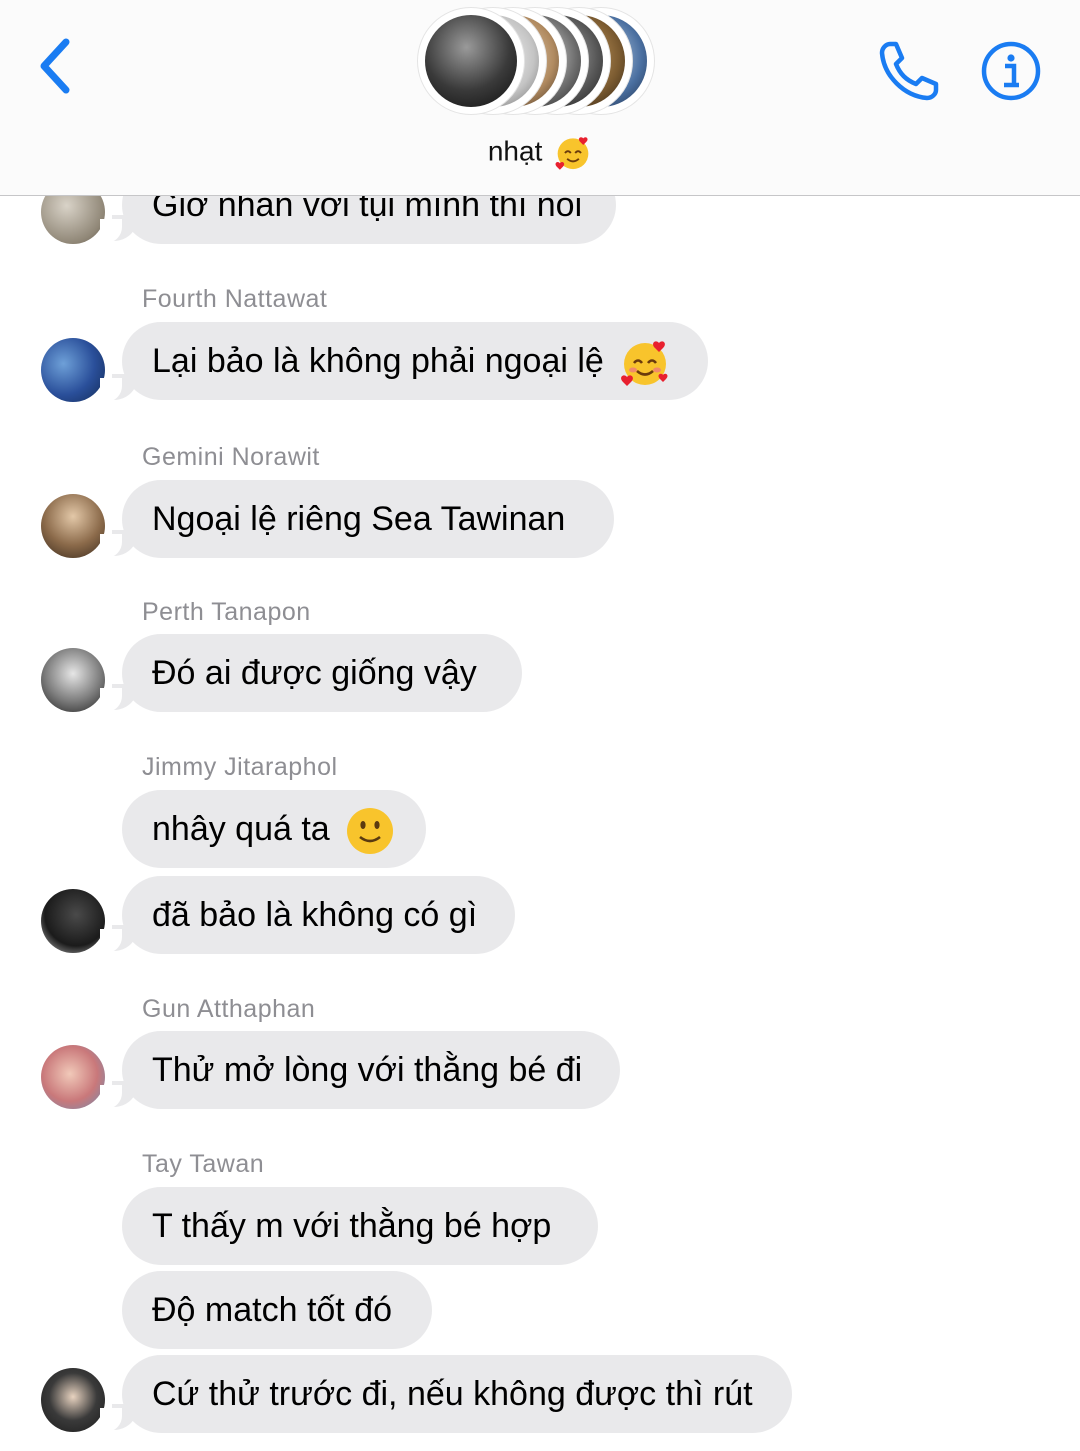 The image size is (1080, 1451). What do you see at coordinates (1011, 71) in the screenshot?
I see `info-icon` at bounding box center [1011, 71].